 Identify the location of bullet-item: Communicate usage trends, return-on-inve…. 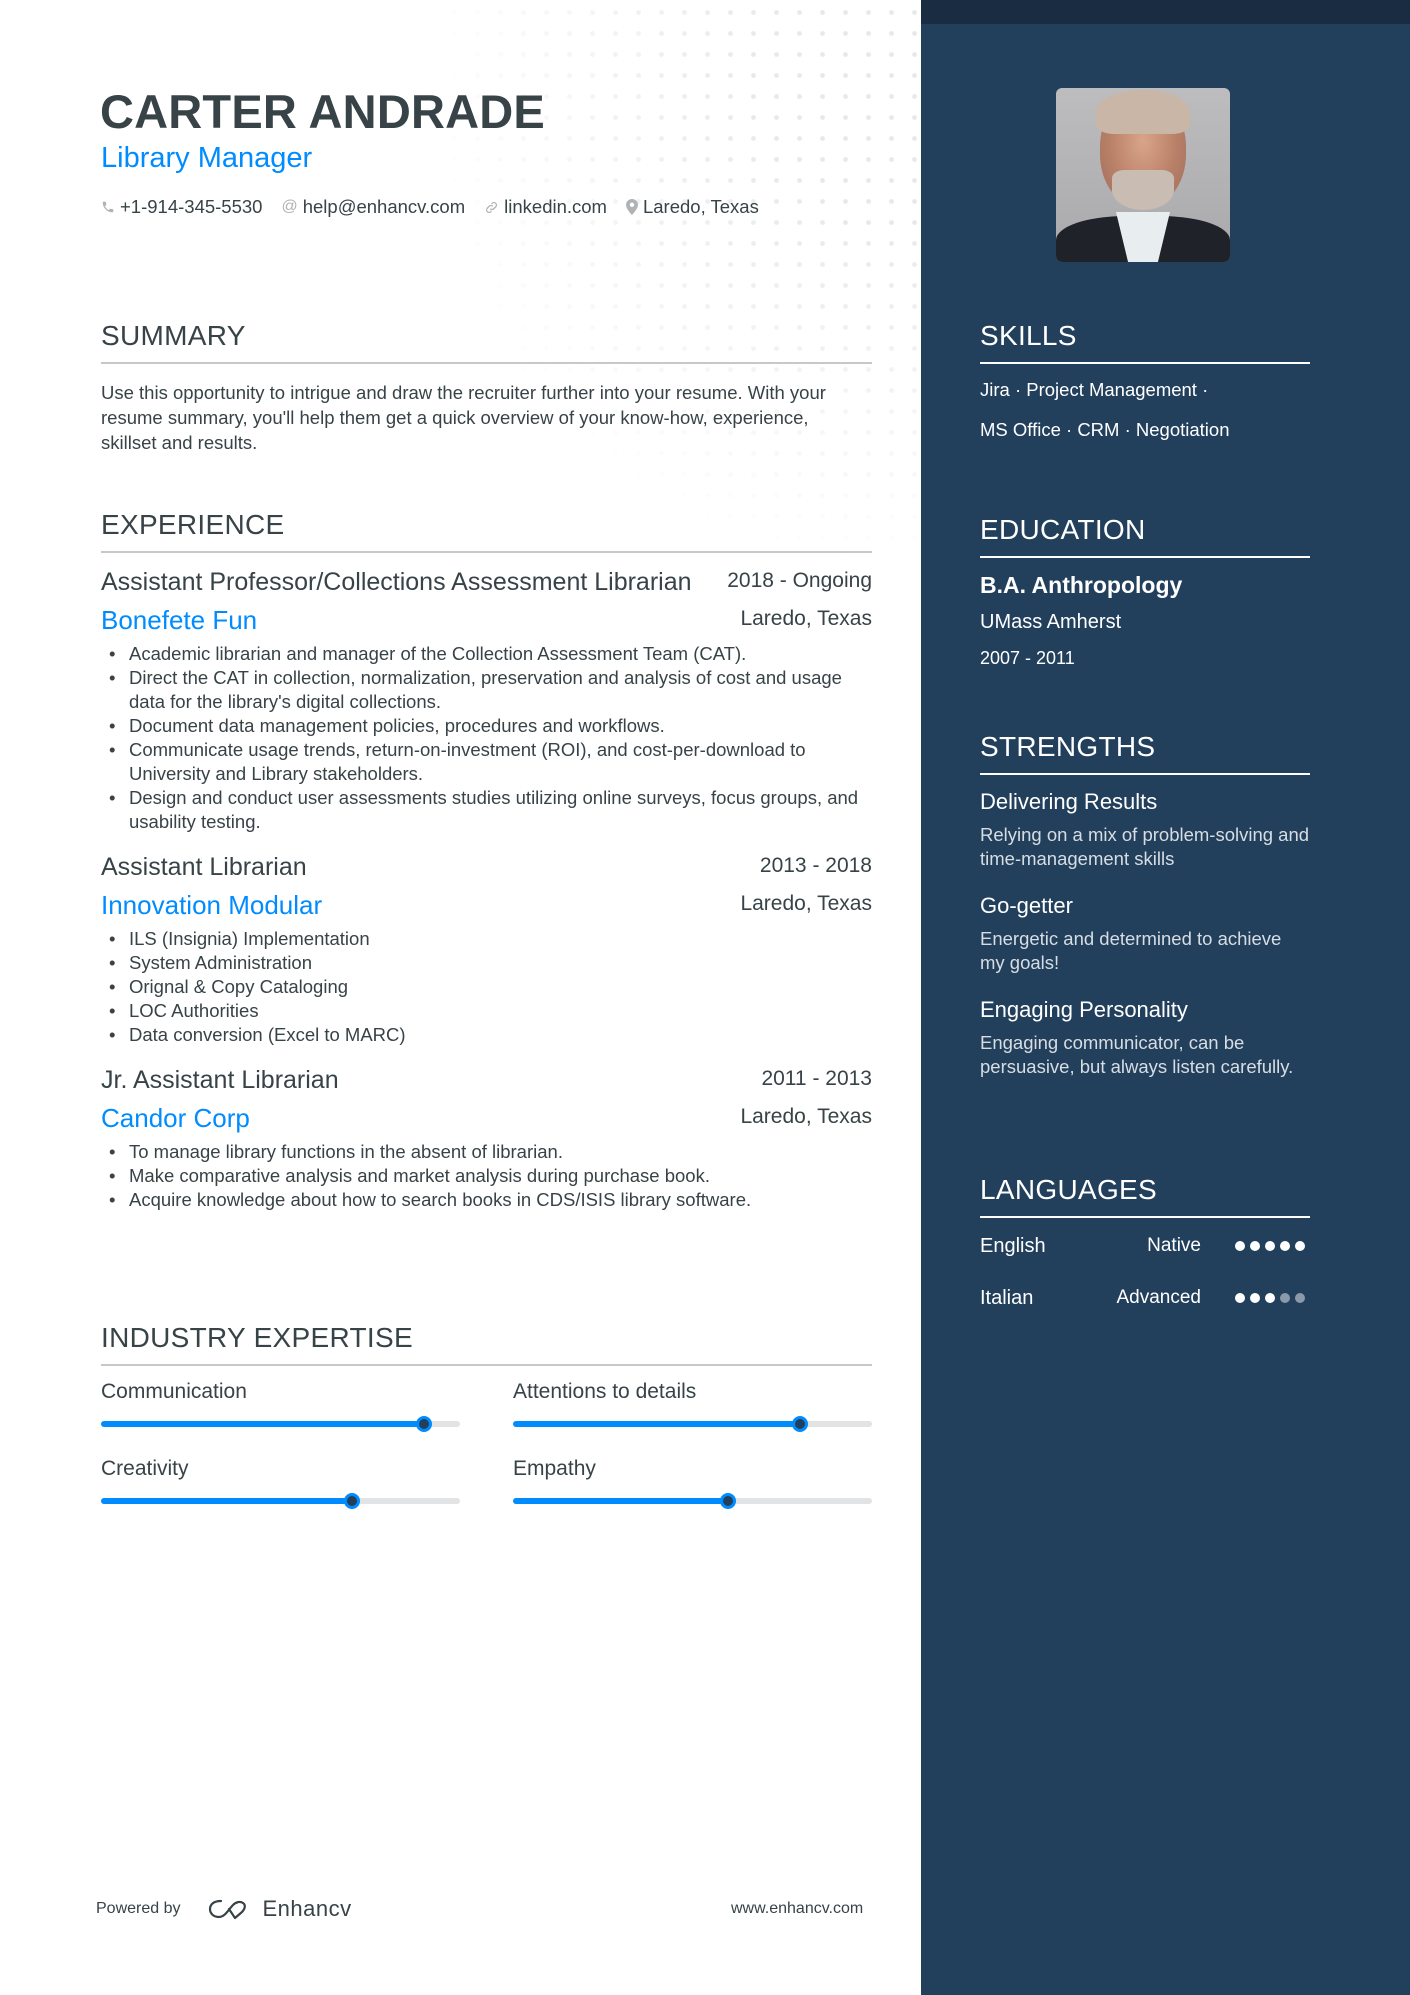
(486, 762).